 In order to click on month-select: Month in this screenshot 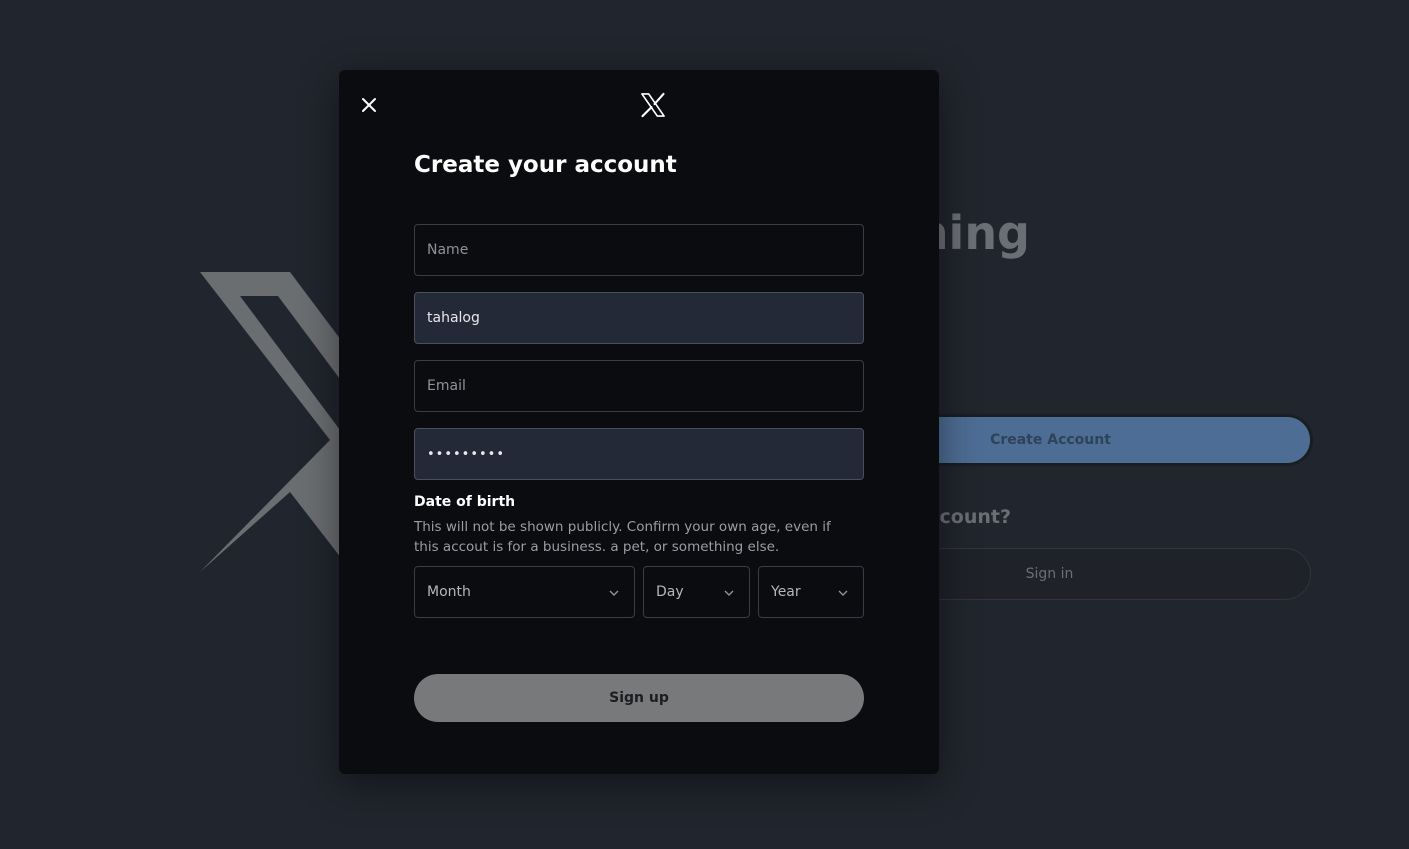, I will do `click(524, 592)`.